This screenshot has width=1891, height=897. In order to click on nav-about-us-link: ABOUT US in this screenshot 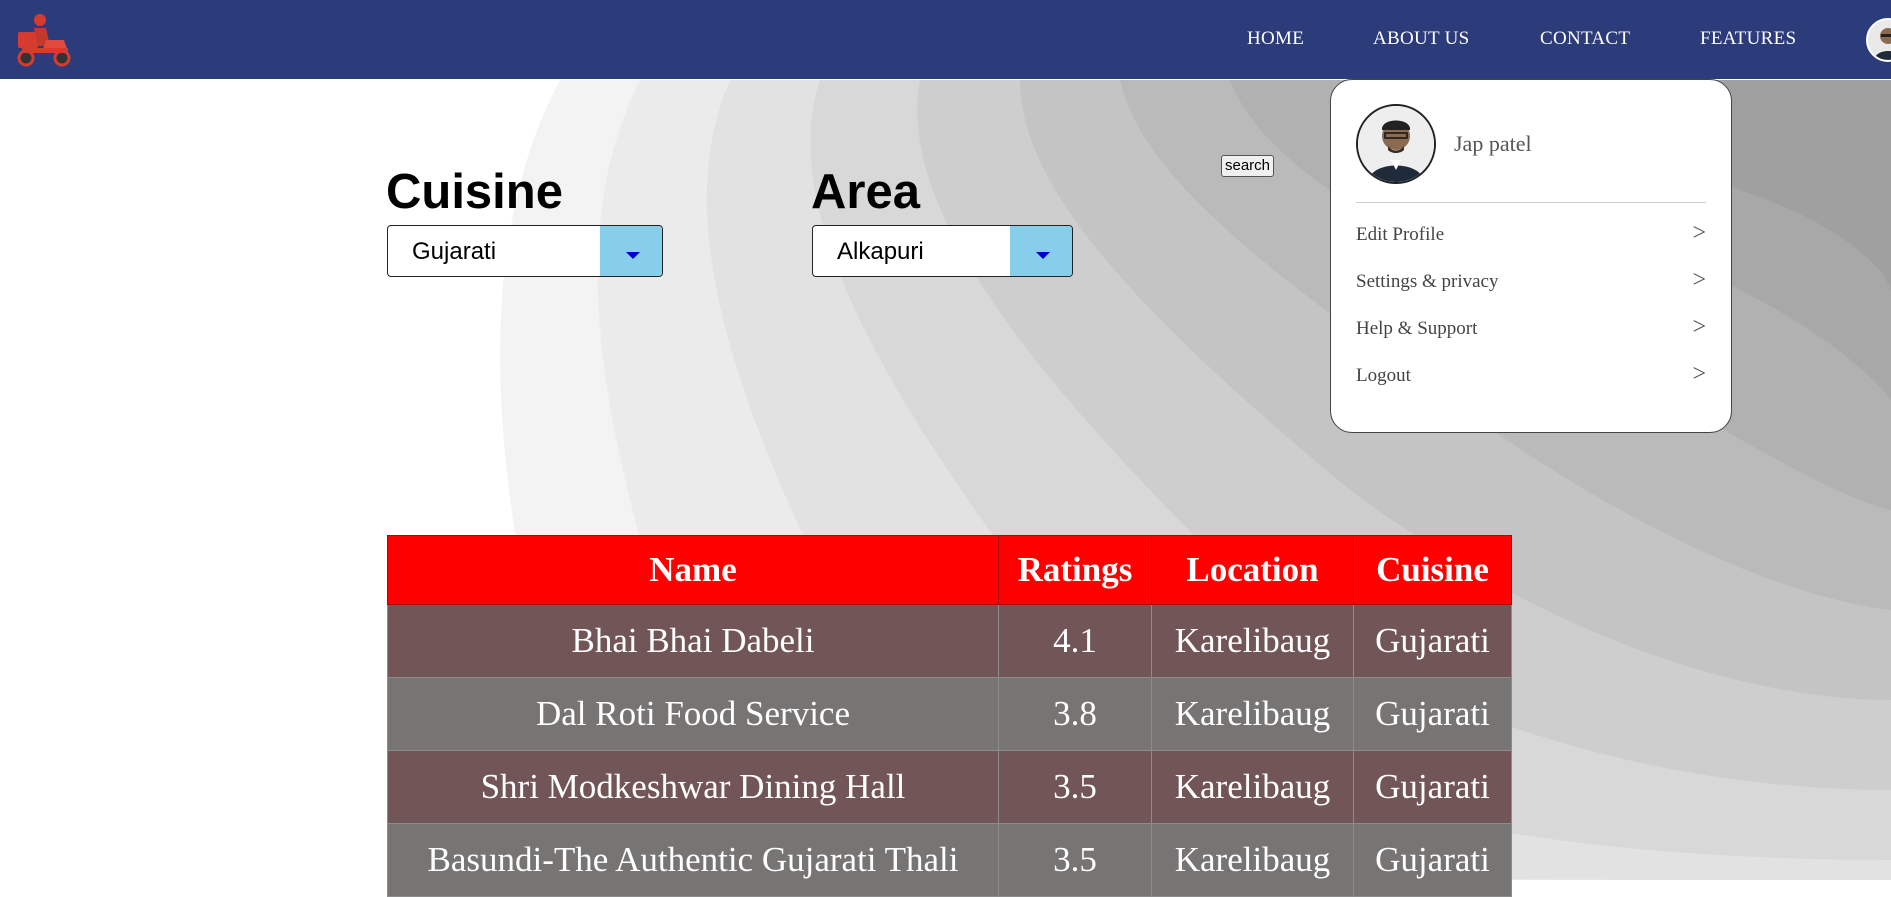, I will do `click(1421, 39)`.